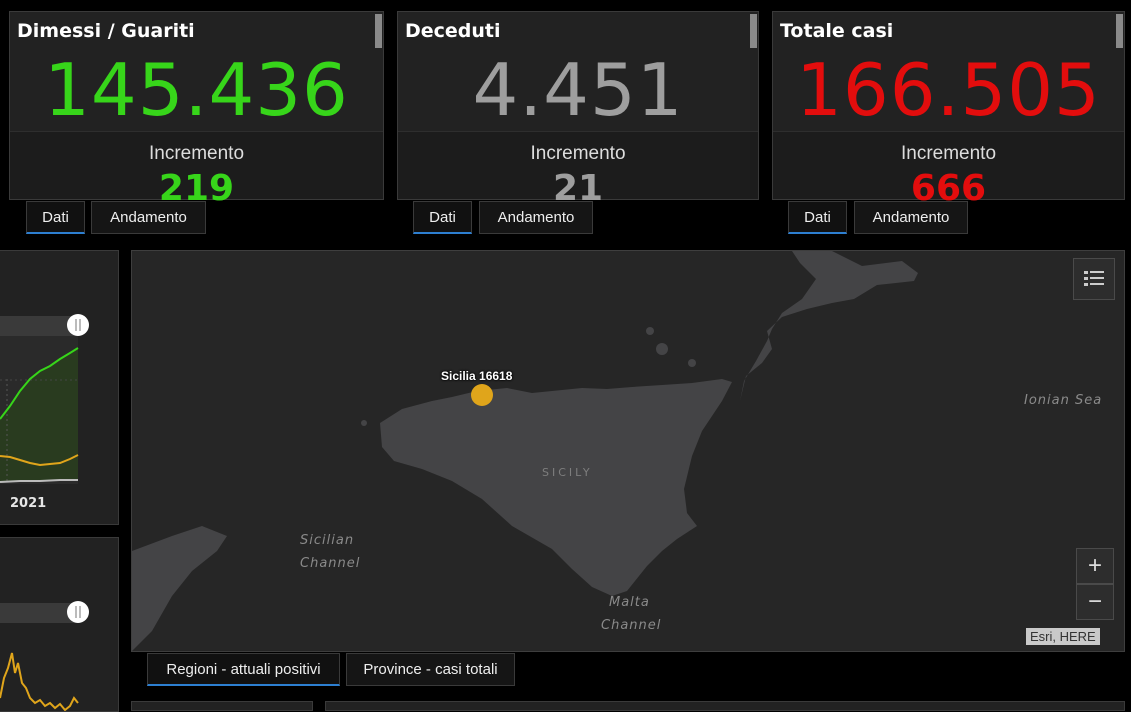 The height and width of the screenshot is (712, 1131). I want to click on label-sicilian-channel-2: Channel, so click(330, 563).